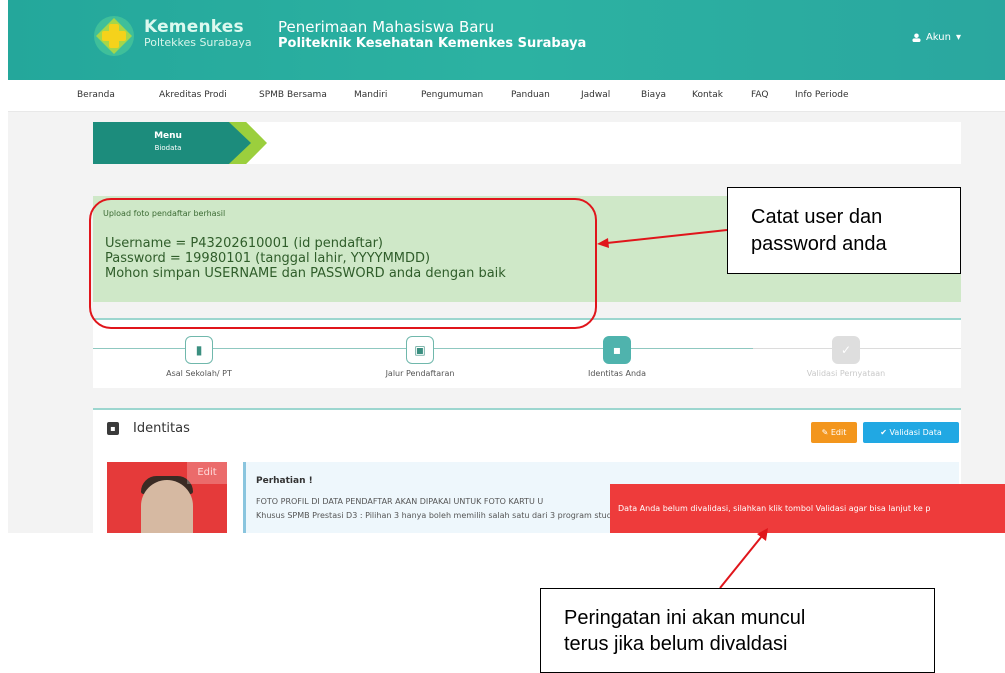 The height and width of the screenshot is (673, 1005). What do you see at coordinates (819, 244) in the screenshot?
I see `callout1-line2: password anda` at bounding box center [819, 244].